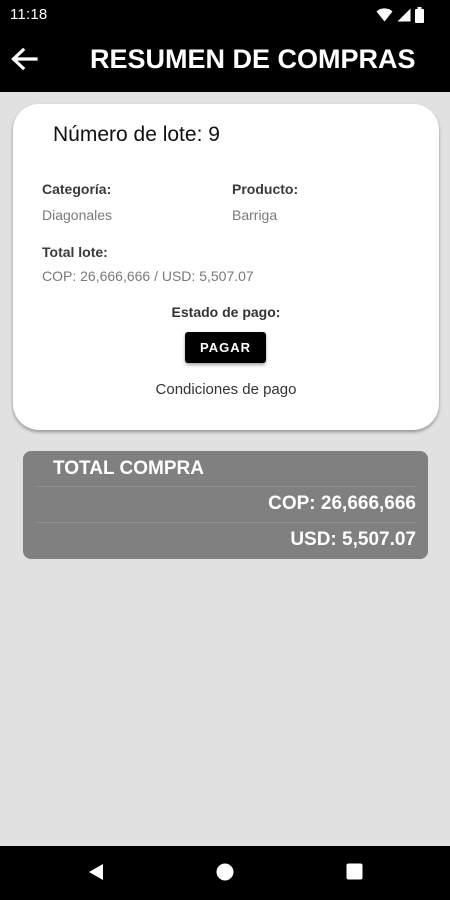 The image size is (450, 900). I want to click on category-value: Diagonales, so click(77, 215).